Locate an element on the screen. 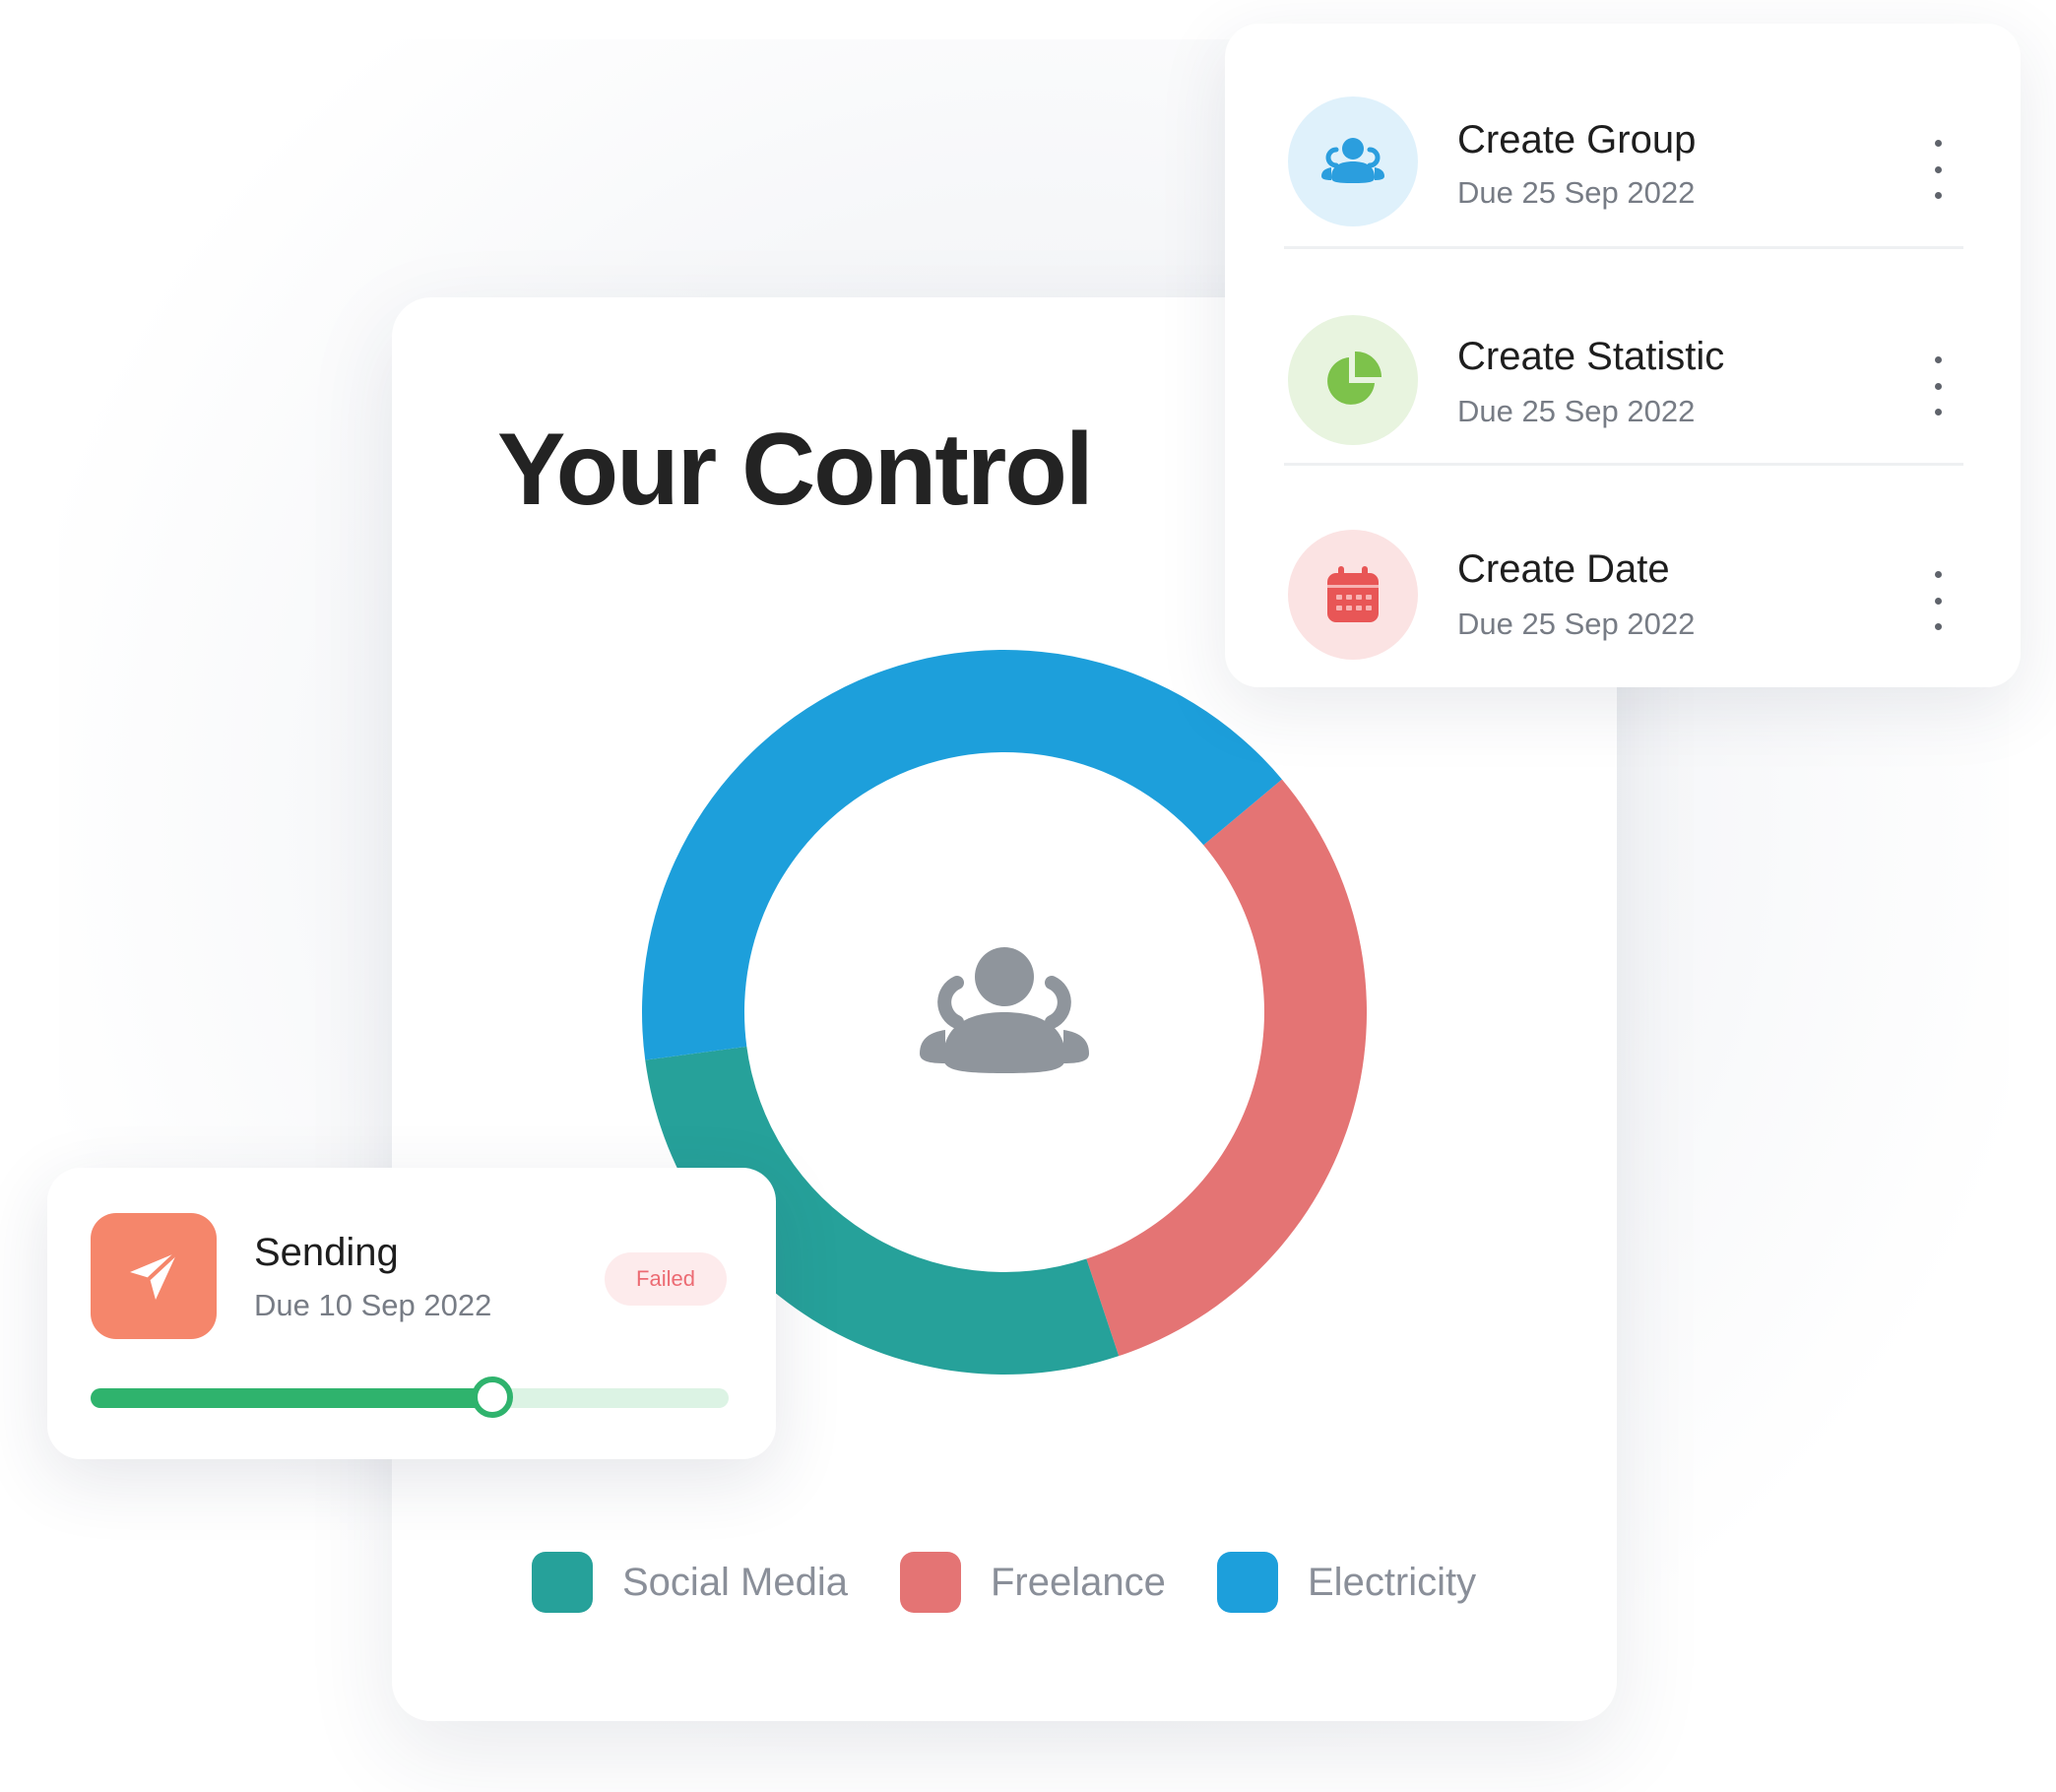  progress-slider is located at coordinates (410, 1397).